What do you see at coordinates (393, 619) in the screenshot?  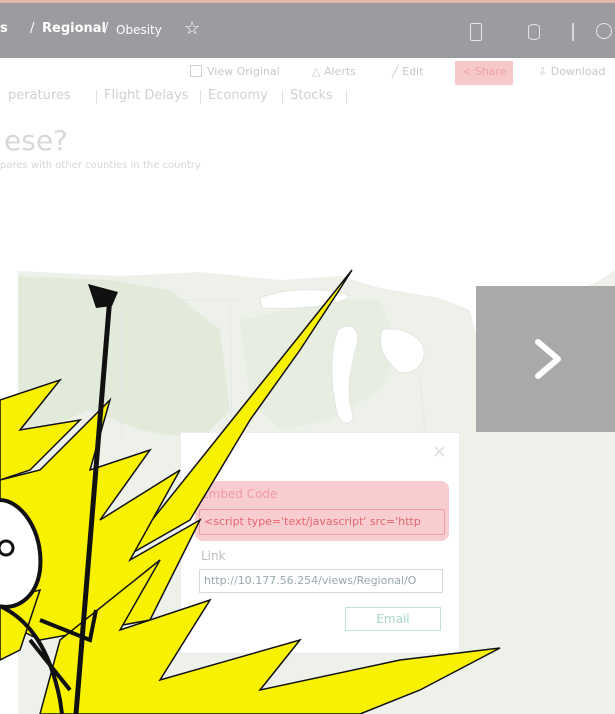 I see `email-button: Email` at bounding box center [393, 619].